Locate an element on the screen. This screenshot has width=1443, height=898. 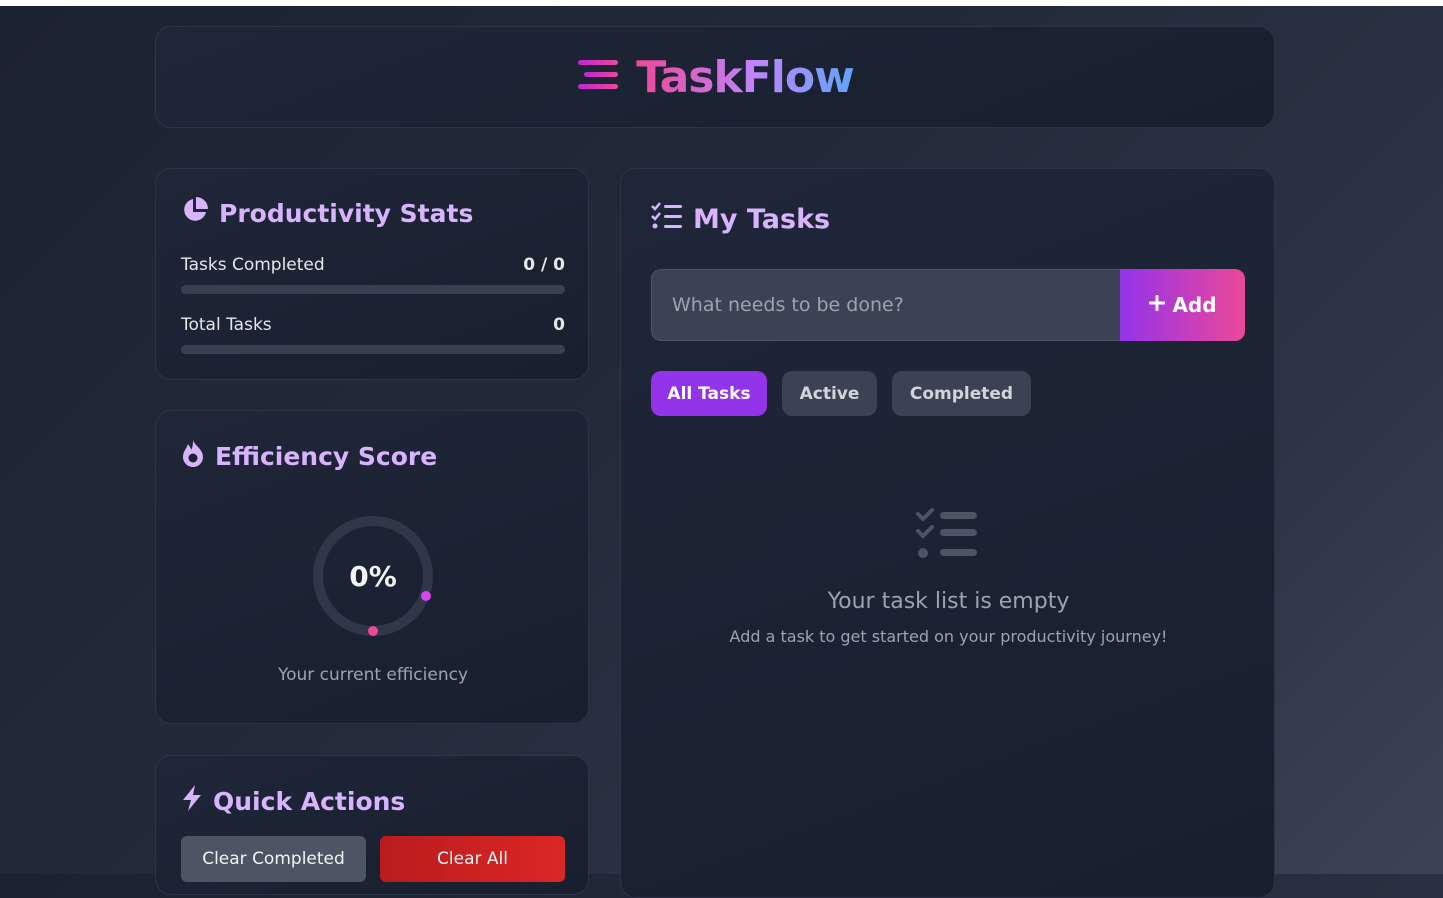
fire-icon is located at coordinates (193, 456).